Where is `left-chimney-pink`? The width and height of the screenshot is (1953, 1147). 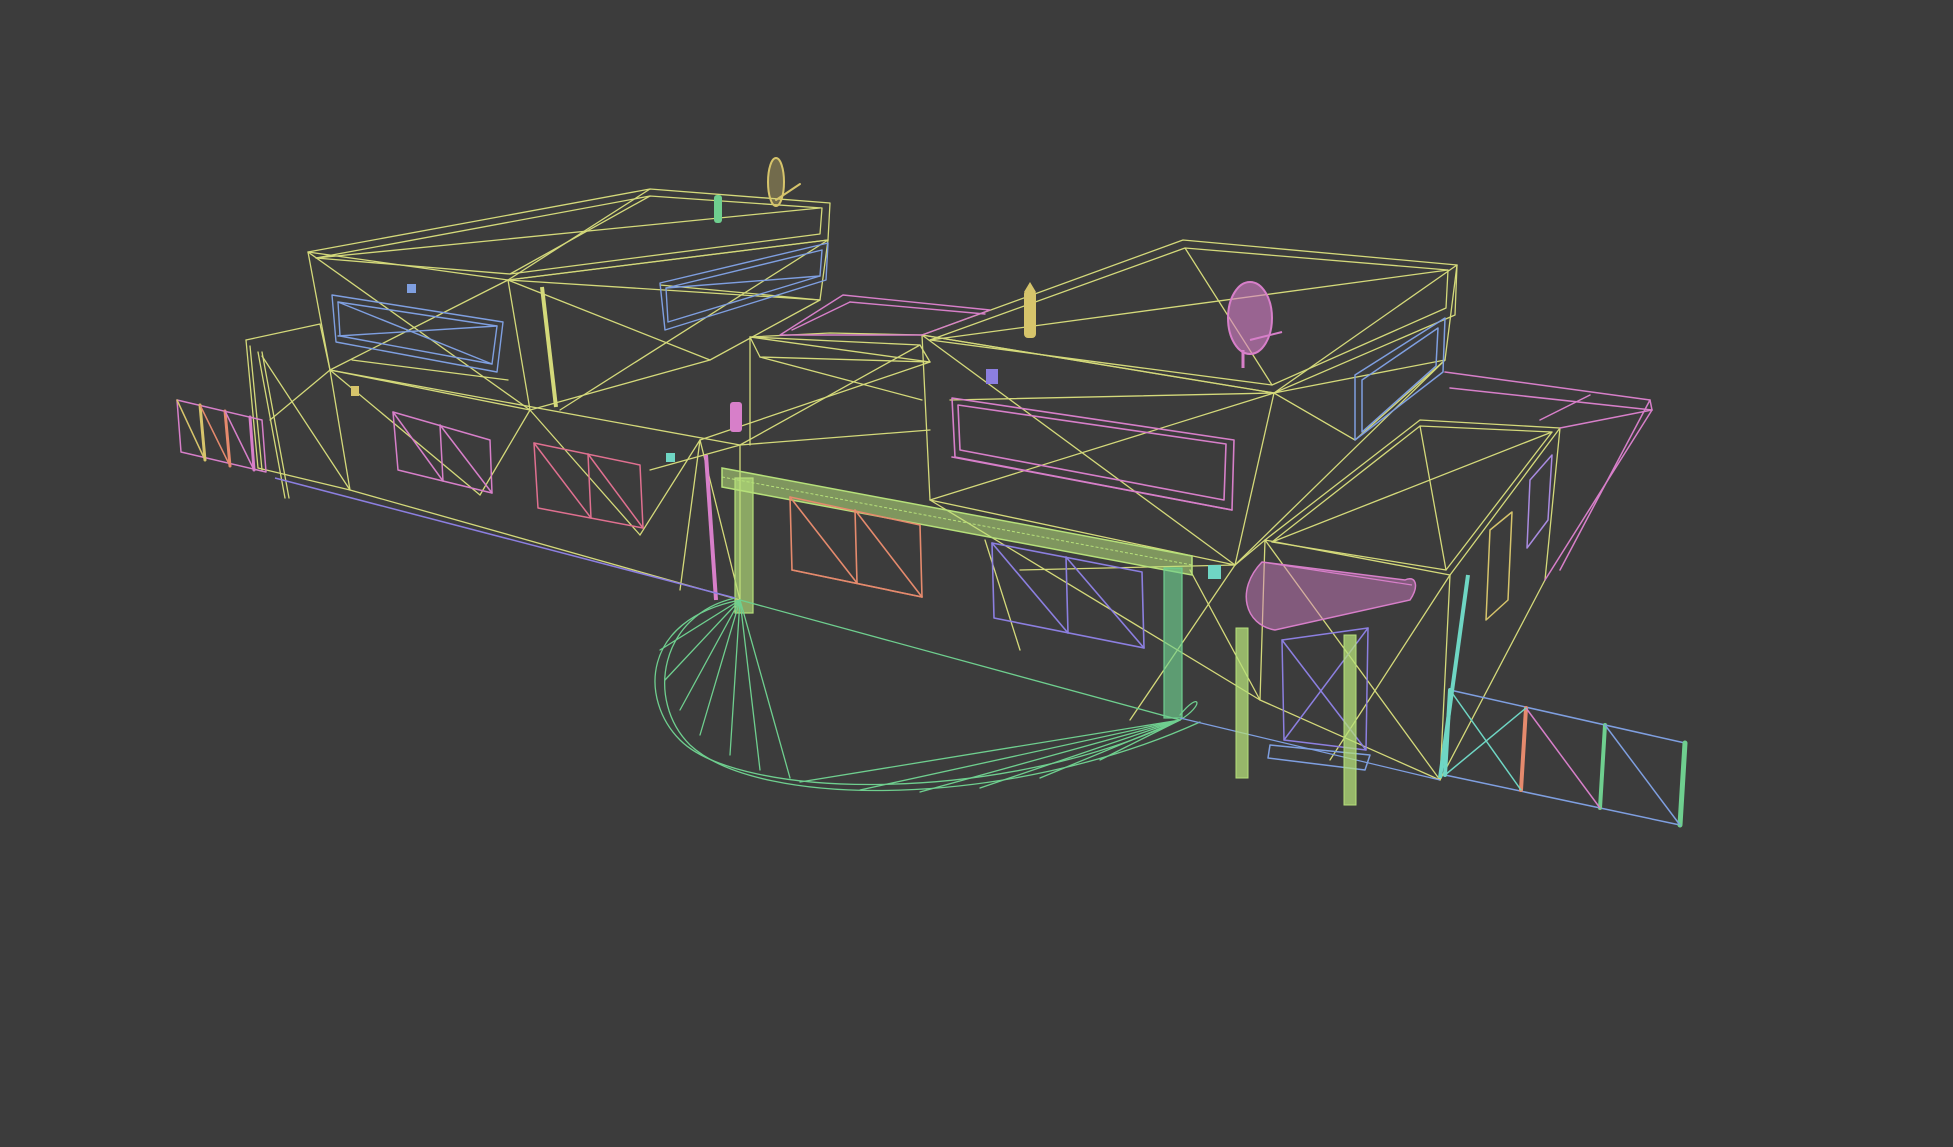 left-chimney-pink is located at coordinates (736, 417).